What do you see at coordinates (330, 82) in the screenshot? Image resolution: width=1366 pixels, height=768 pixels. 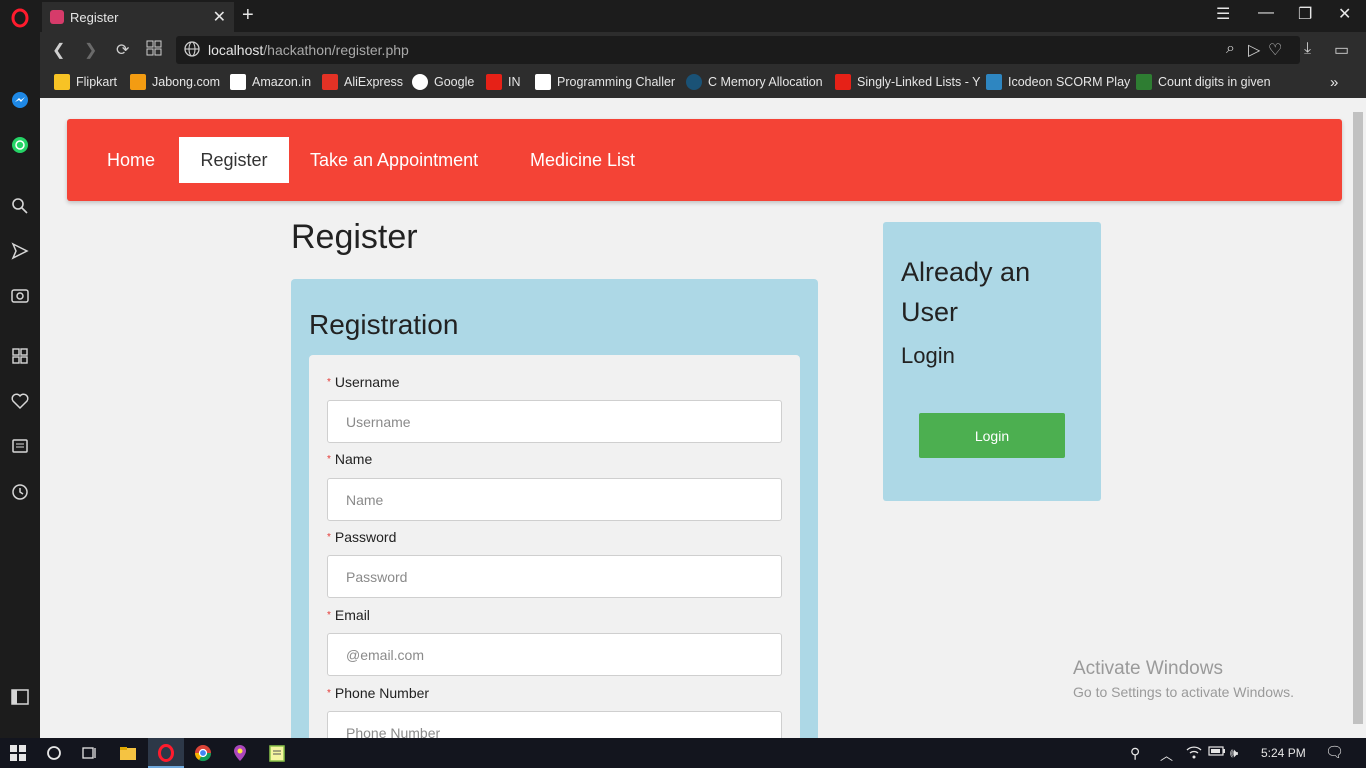 I see `aliexpress-icon` at bounding box center [330, 82].